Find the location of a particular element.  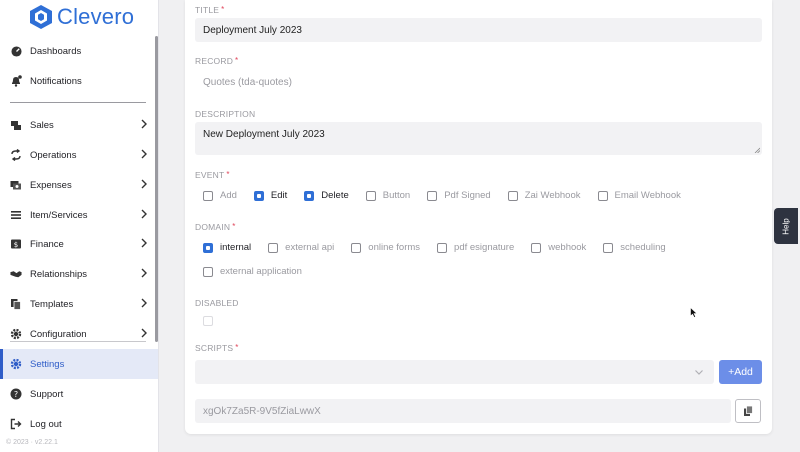

sidebar-item-label: Notifications is located at coordinates (56, 81).